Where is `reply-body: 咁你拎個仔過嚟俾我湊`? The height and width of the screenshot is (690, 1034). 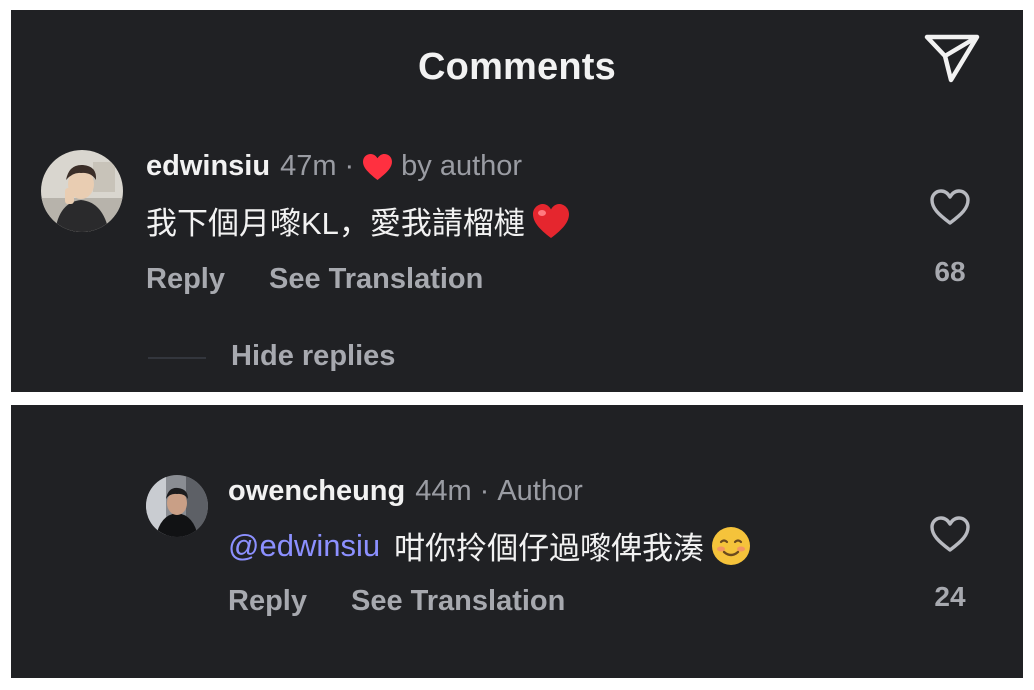
reply-body: 咁你拎個仔過嚟俾我湊 is located at coordinates (549, 548).